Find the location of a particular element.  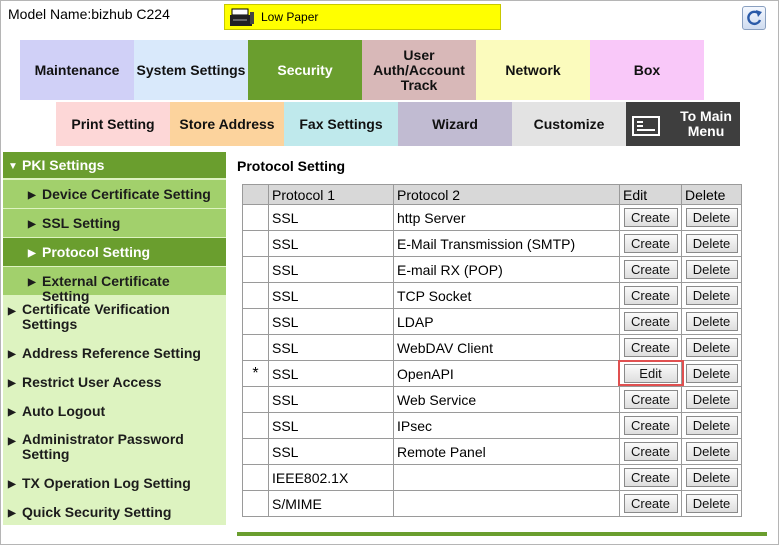

tab-customize: Customize is located at coordinates (569, 124).